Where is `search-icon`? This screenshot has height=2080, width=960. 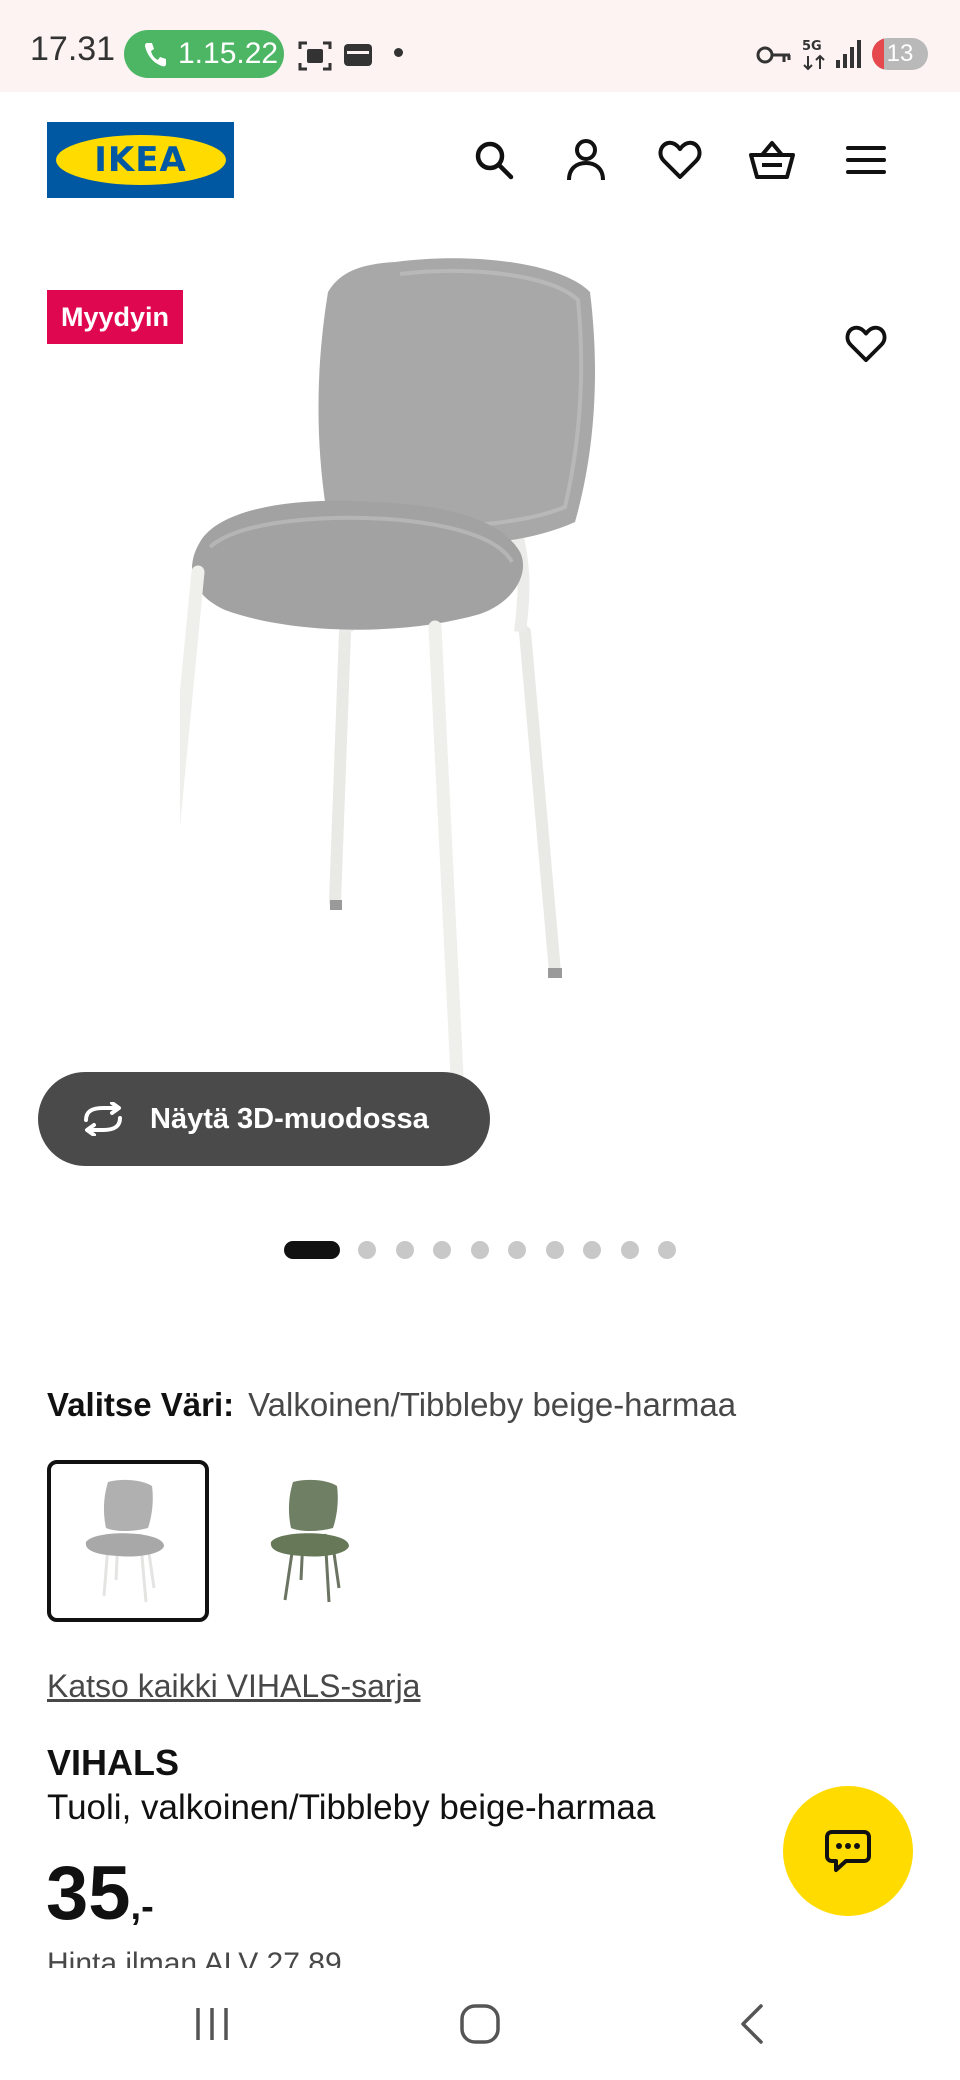
search-icon is located at coordinates (494, 160).